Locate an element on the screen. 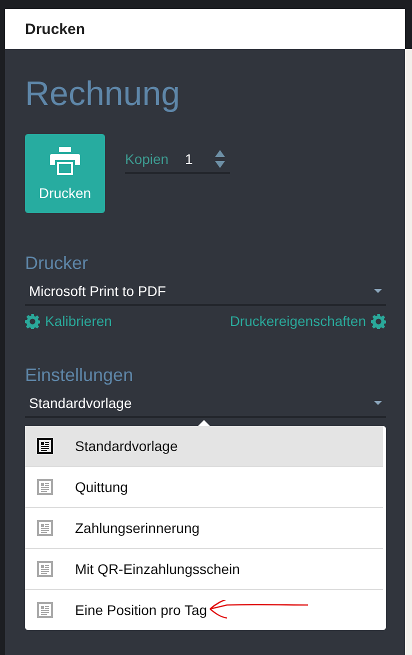  section-label: Drucker is located at coordinates (57, 264).